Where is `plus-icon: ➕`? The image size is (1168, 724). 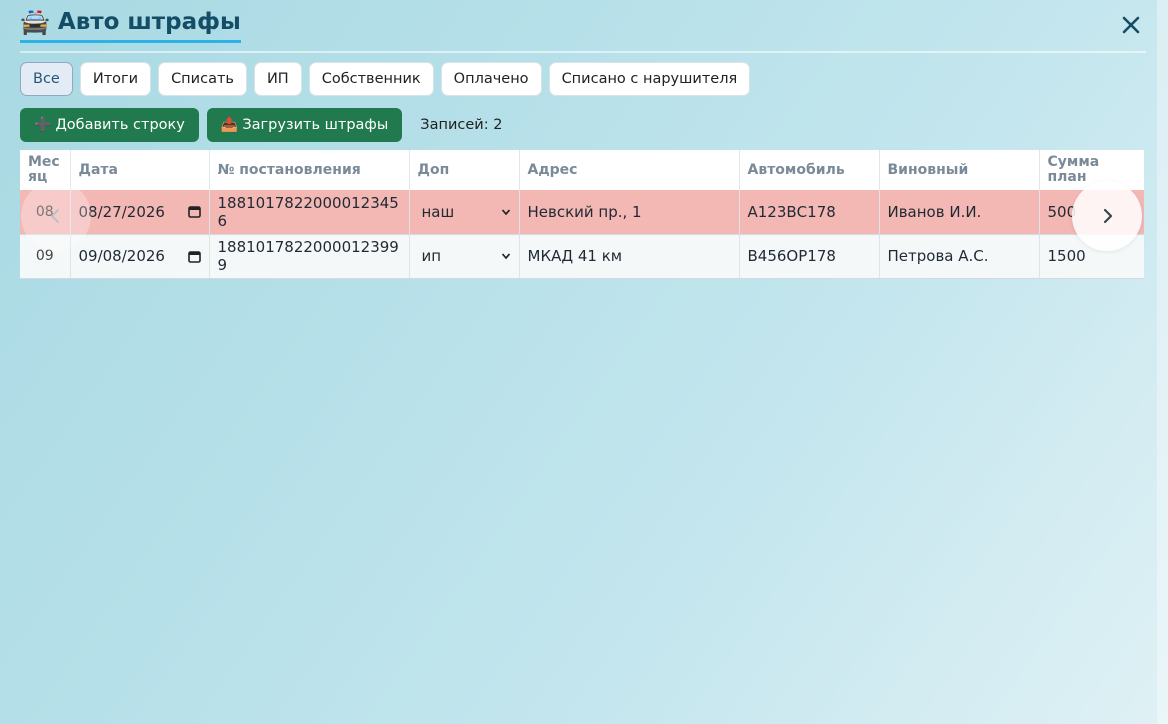
plus-icon: ➕ is located at coordinates (43, 125).